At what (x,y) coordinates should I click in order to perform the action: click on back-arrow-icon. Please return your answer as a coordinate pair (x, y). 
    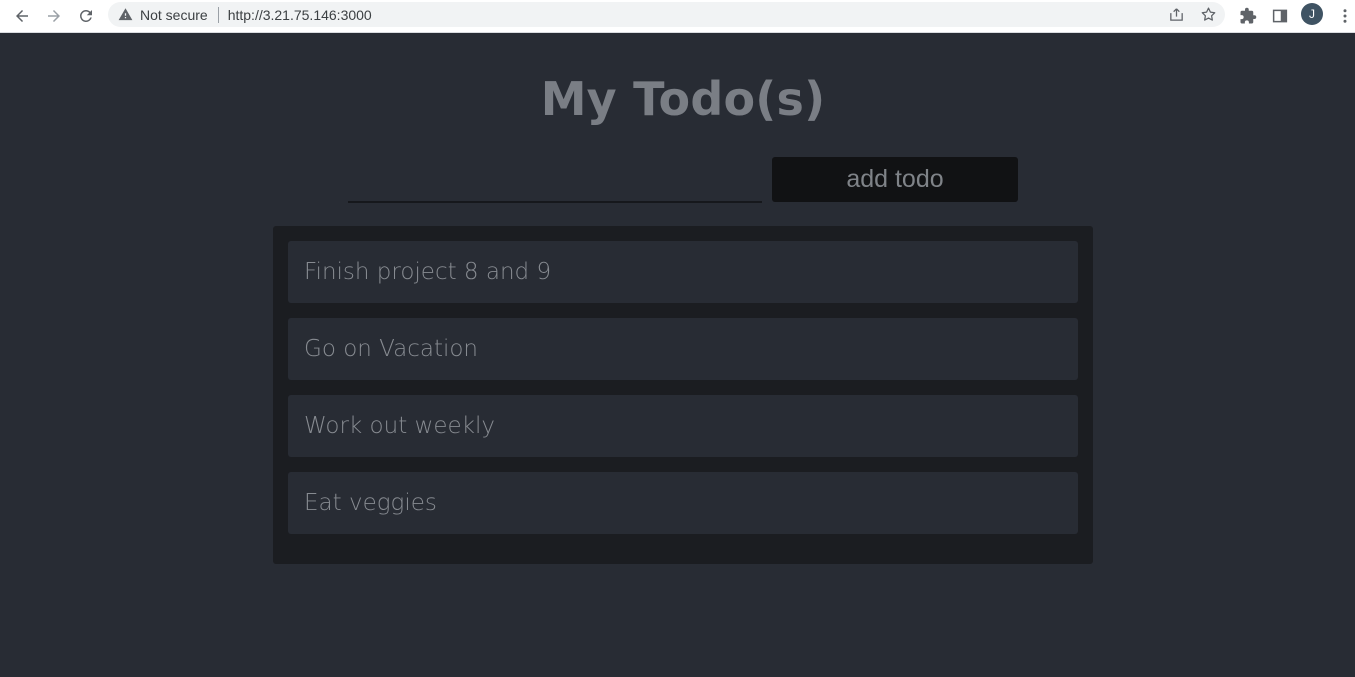
    Looking at the image, I should click on (22, 16).